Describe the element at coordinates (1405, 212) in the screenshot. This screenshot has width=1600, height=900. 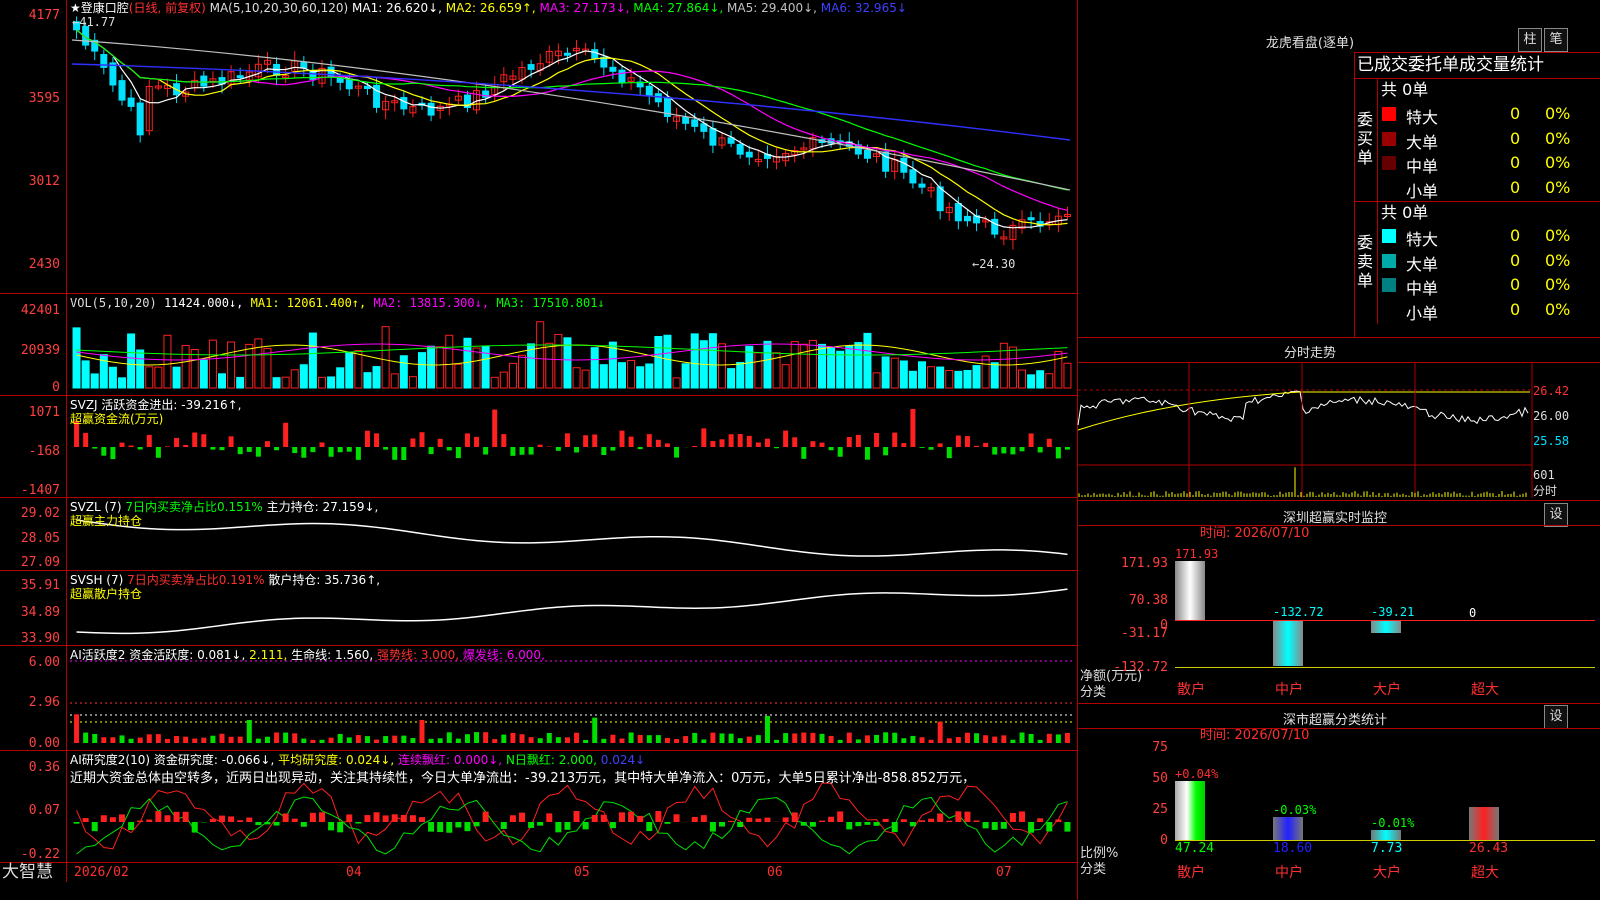
I see `sell-total: 共 0单` at that location.